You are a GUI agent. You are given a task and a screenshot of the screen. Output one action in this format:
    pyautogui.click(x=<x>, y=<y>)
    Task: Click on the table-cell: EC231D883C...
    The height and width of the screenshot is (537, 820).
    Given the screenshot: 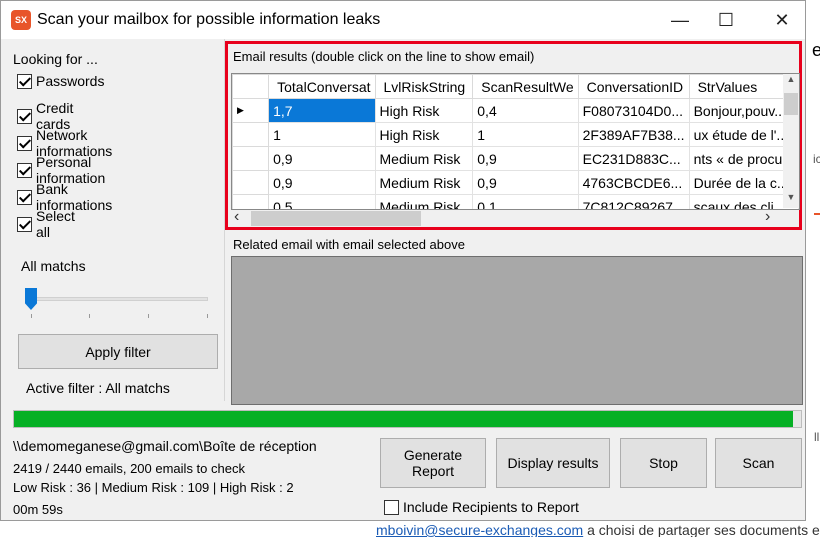 What is the action you would take?
    pyautogui.click(x=633, y=158)
    